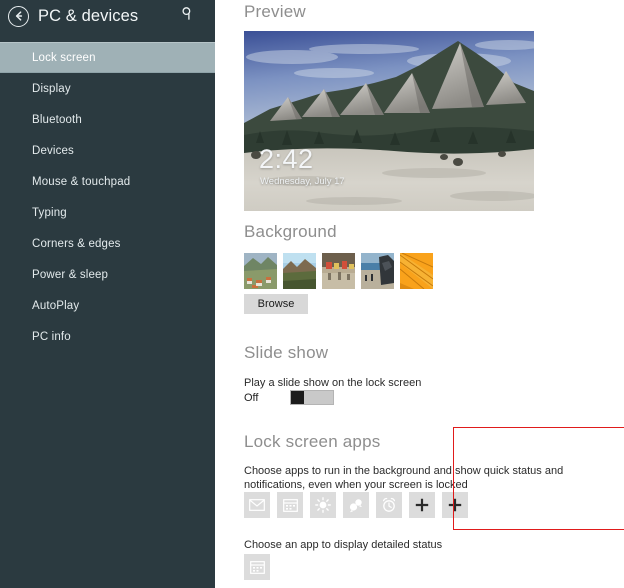 The image size is (624, 588). I want to click on slide-show-description: Play a slide show on the lock screen, so click(333, 383).